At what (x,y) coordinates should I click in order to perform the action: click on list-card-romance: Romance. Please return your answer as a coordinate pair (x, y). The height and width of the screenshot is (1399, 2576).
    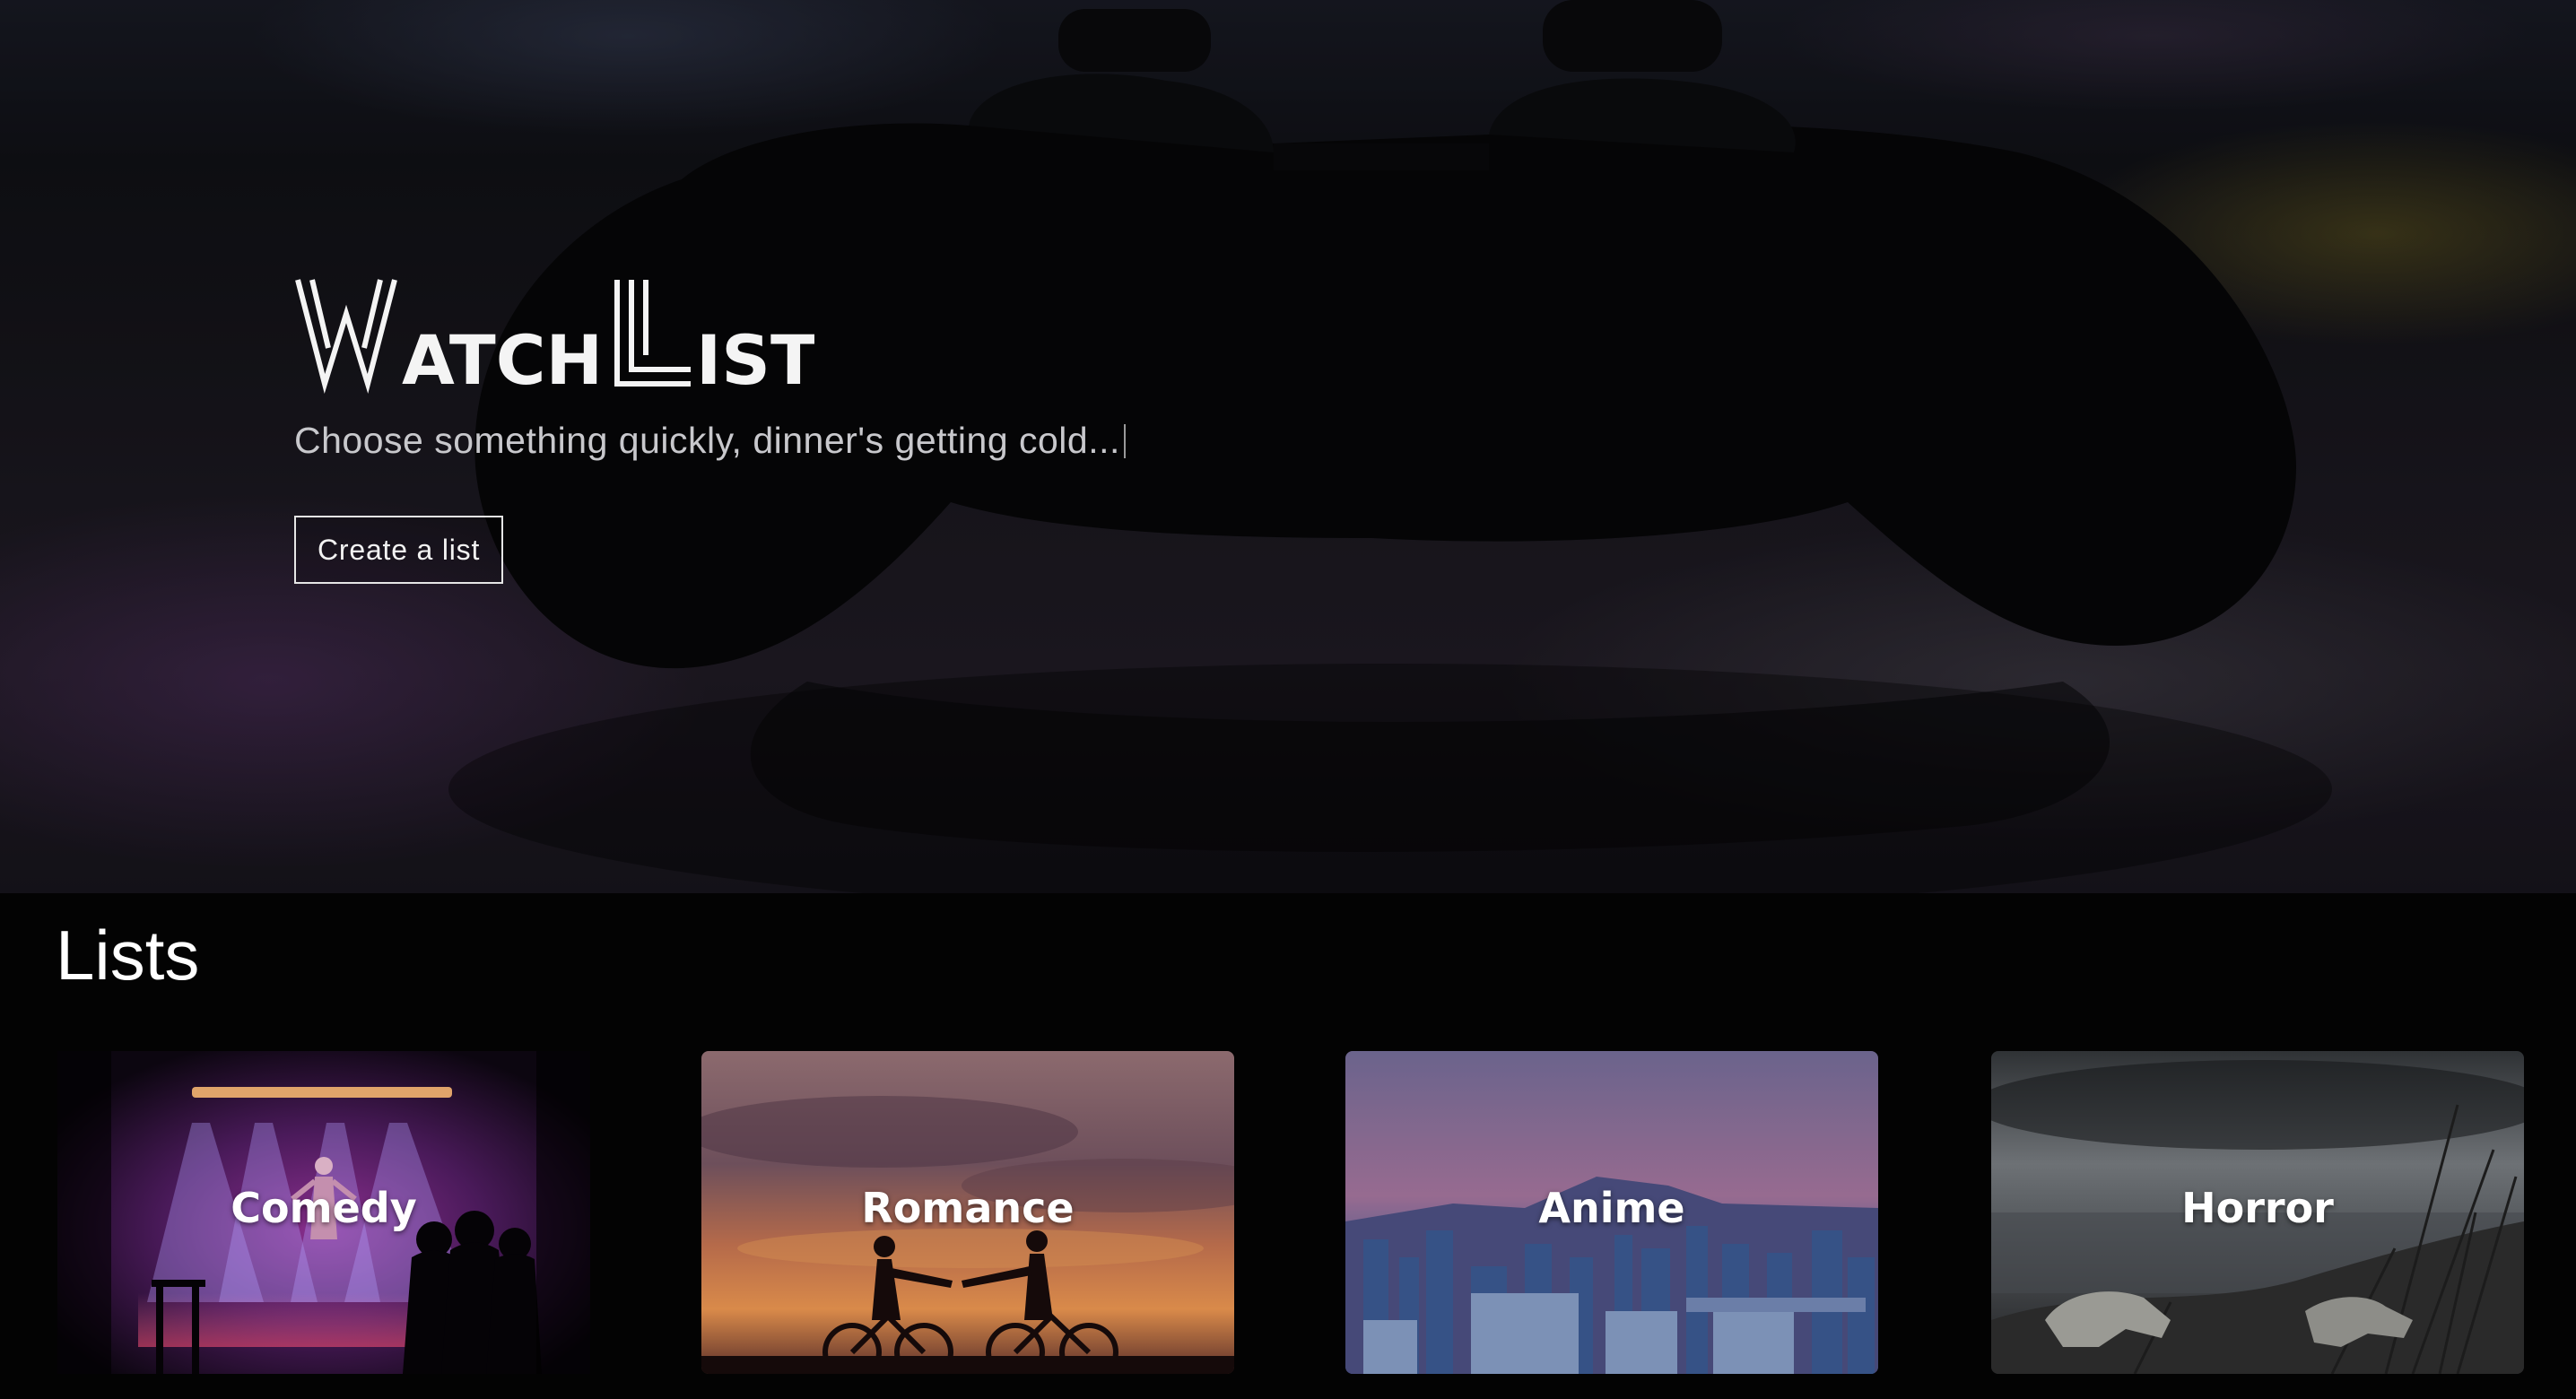
    Looking at the image, I should click on (967, 1212).